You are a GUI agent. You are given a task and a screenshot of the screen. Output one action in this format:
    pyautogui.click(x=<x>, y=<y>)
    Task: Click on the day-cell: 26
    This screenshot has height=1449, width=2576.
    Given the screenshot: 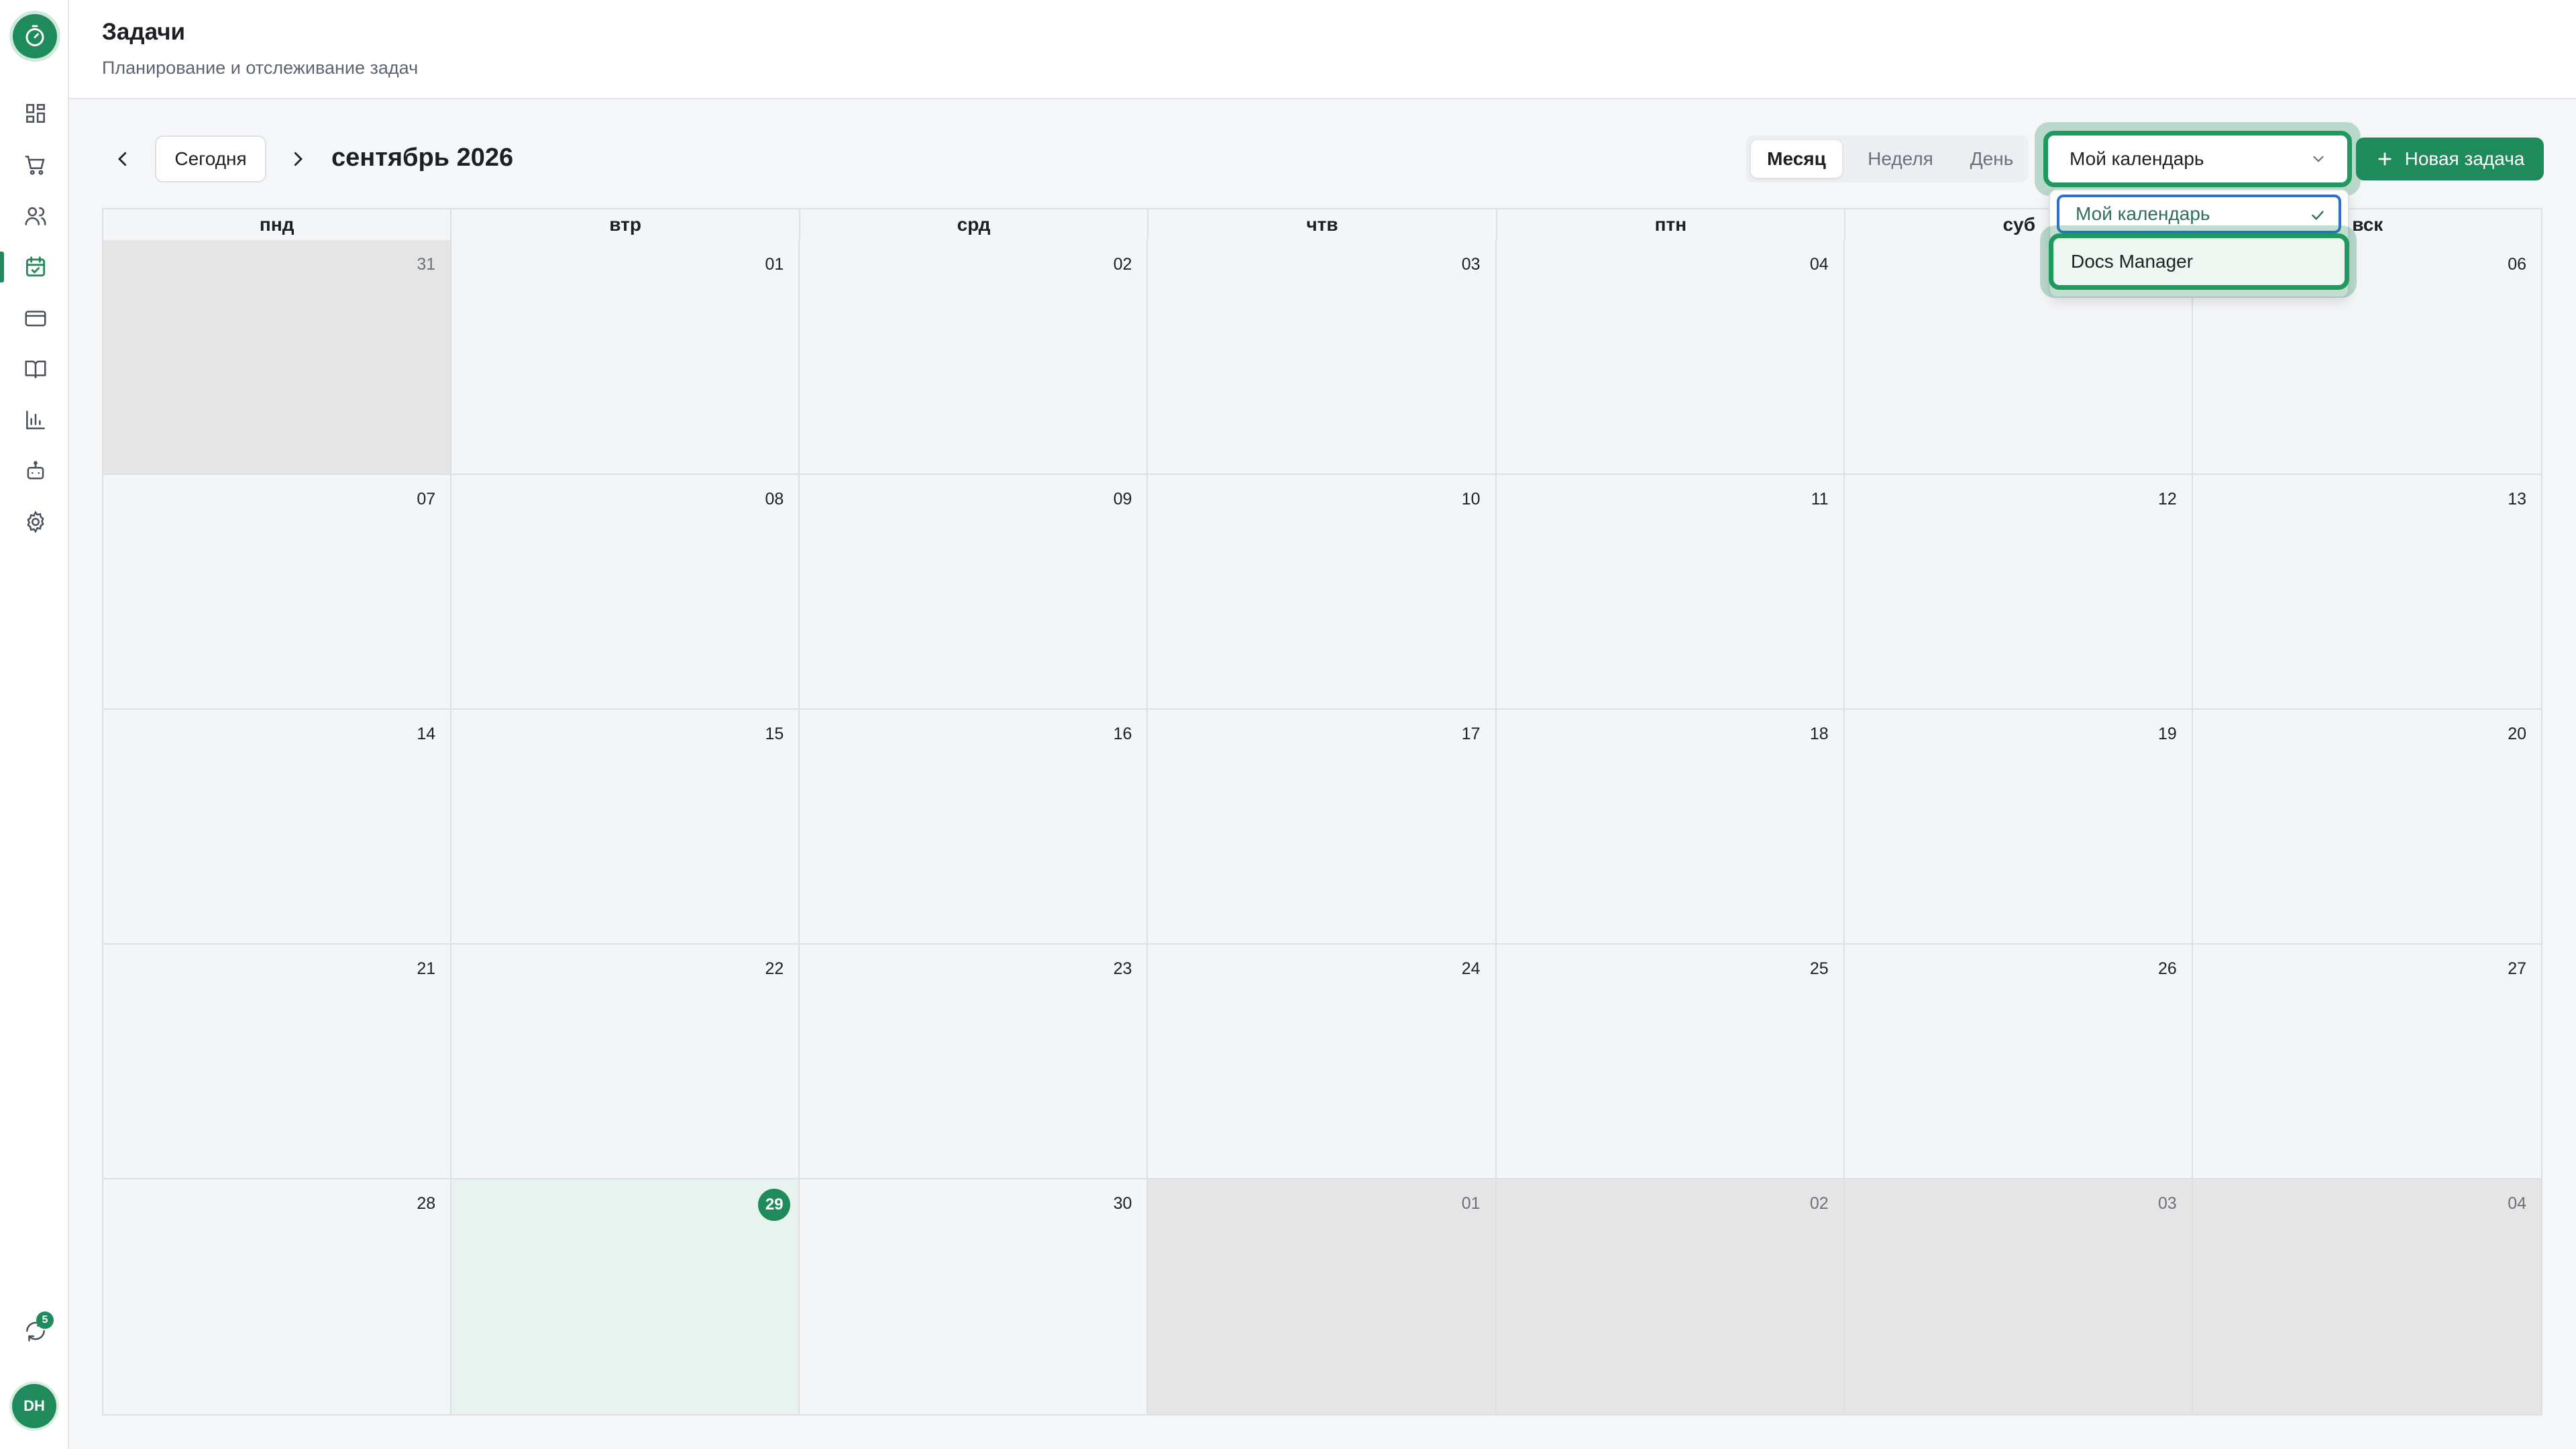 What is the action you would take?
    pyautogui.click(x=2018, y=1062)
    